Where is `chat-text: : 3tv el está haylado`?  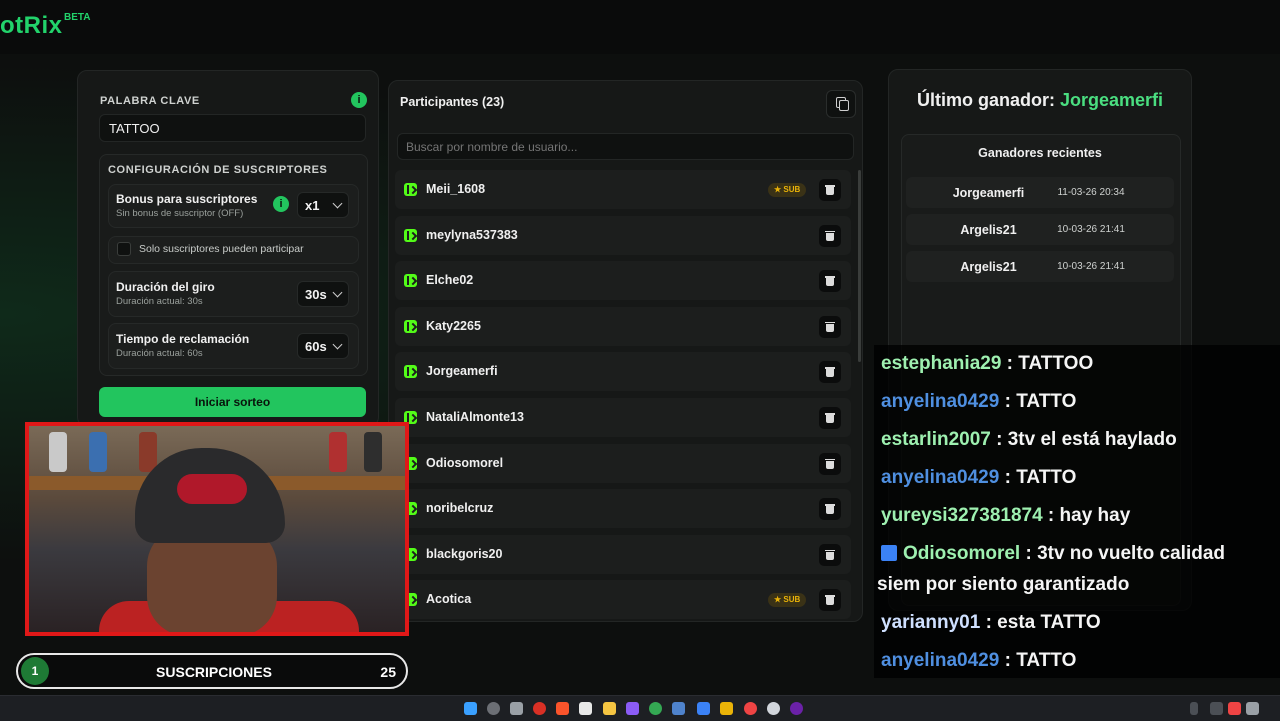 chat-text: : 3tv el está haylado is located at coordinates (1083, 439).